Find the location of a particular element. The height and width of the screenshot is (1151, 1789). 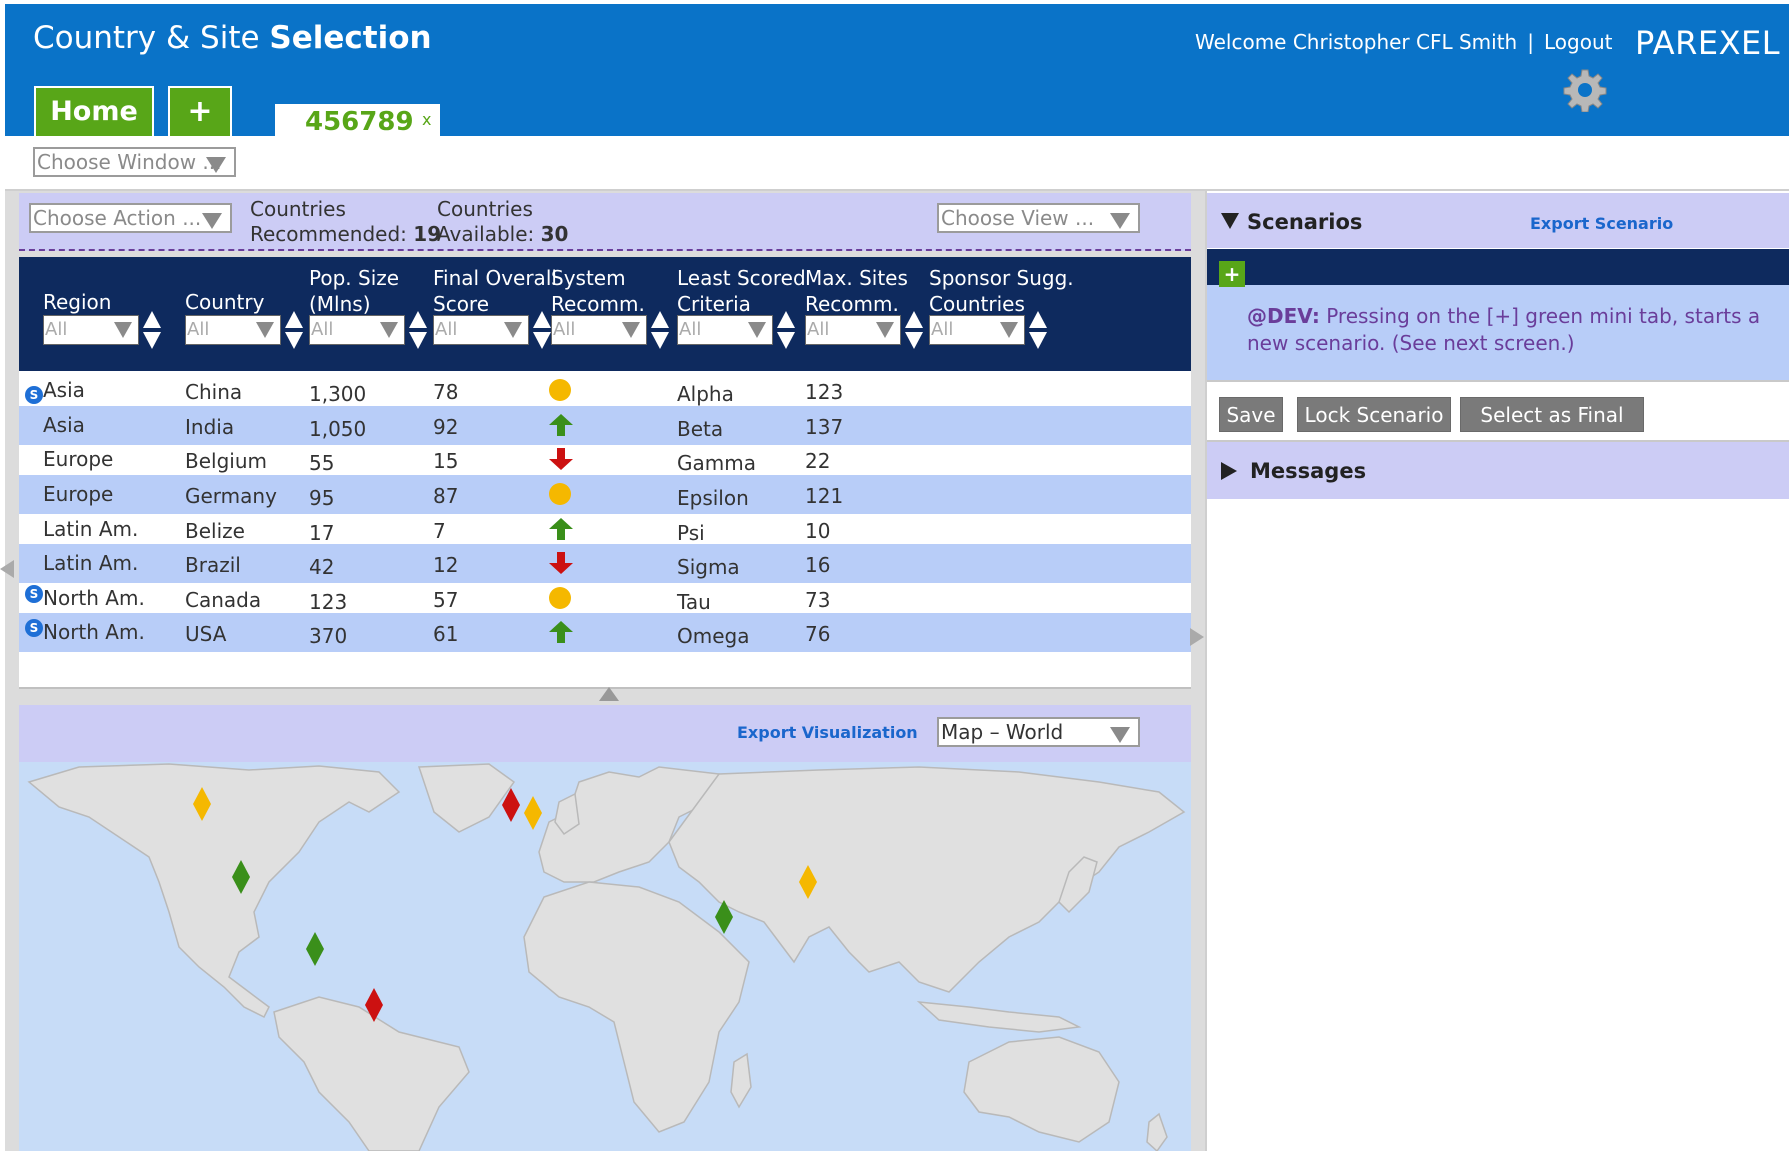

cell-region: Asia is located at coordinates (64, 390).